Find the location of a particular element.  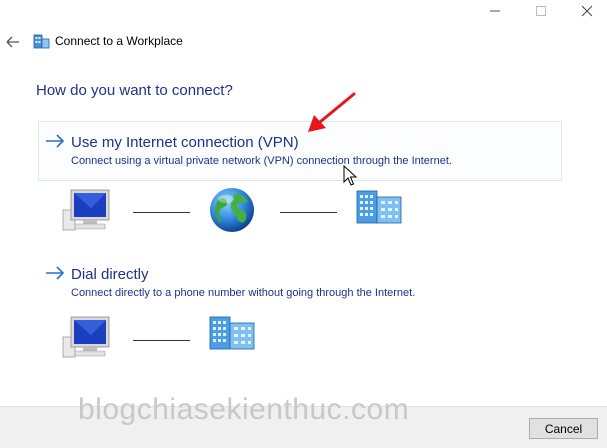

globe-icon is located at coordinates (232, 210).